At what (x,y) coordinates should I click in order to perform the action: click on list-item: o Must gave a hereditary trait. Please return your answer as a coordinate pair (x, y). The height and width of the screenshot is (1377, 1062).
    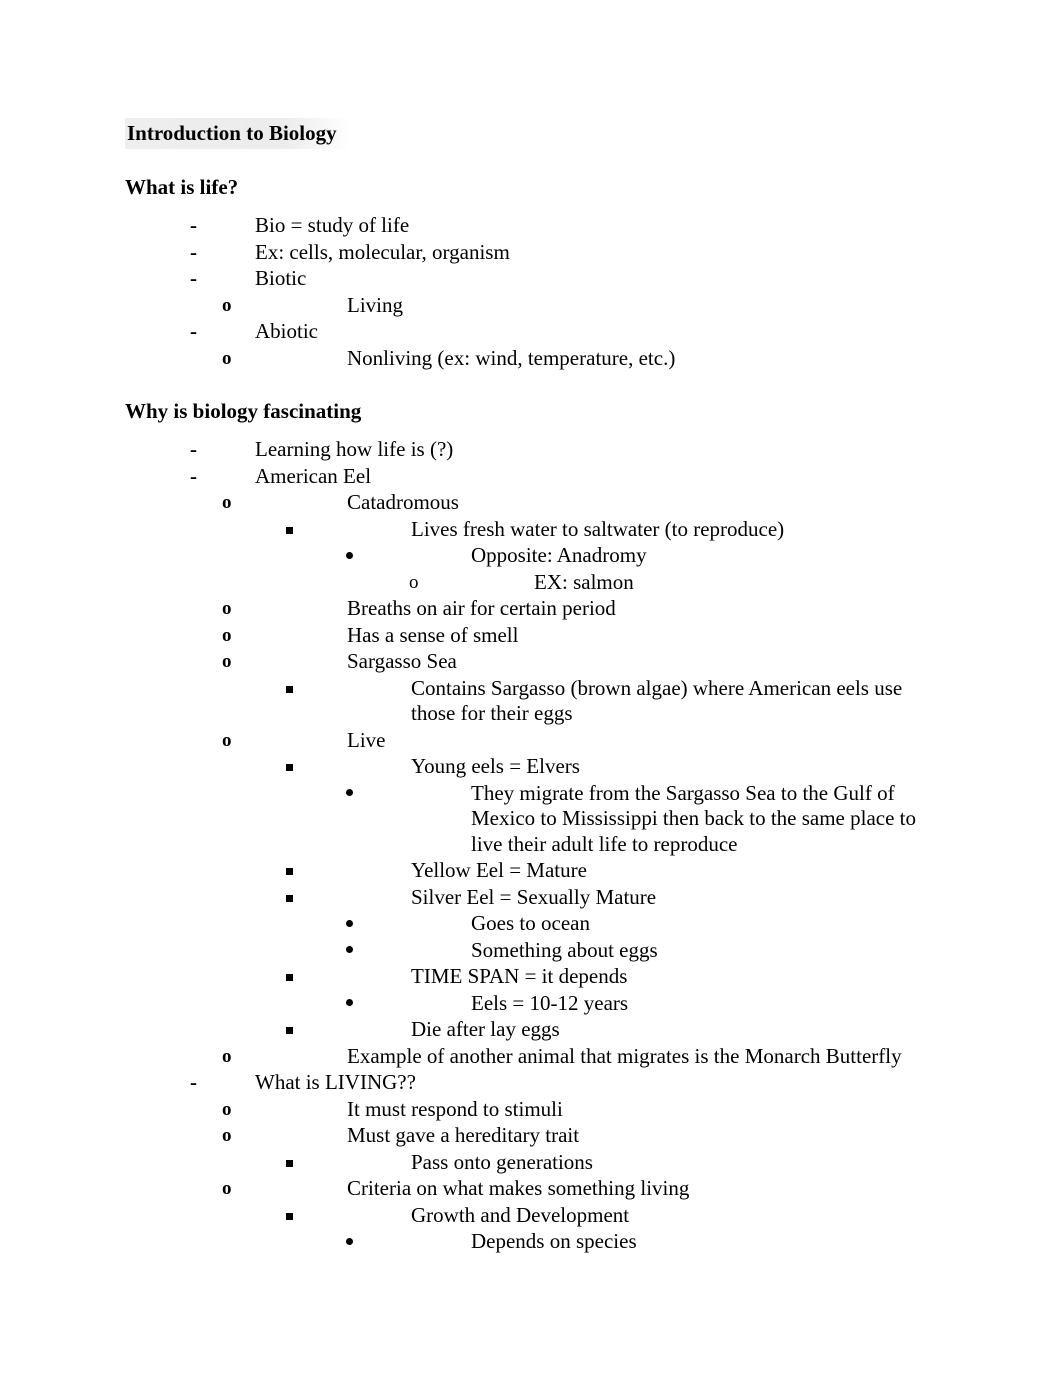
    Looking at the image, I should click on (577, 1136).